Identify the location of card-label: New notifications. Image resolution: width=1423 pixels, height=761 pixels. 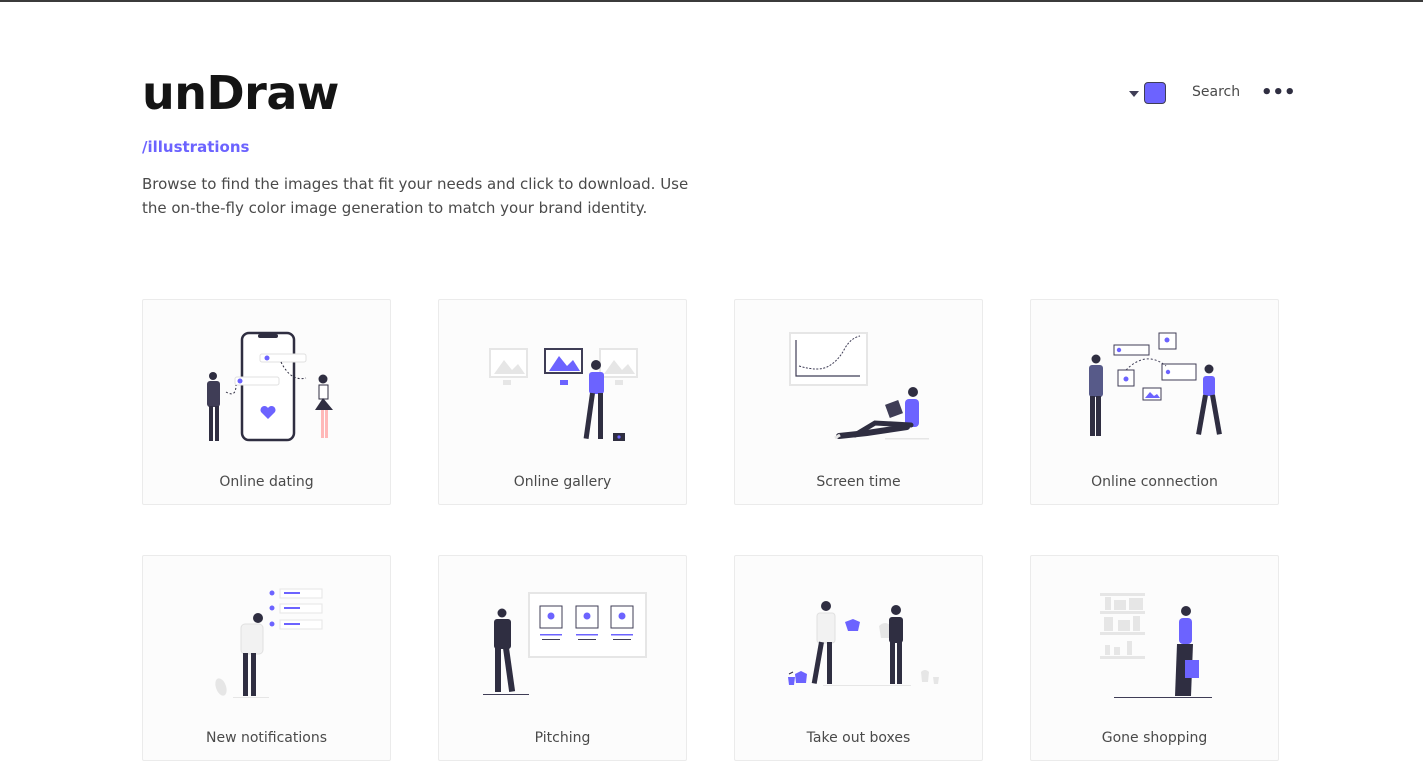
(266, 738).